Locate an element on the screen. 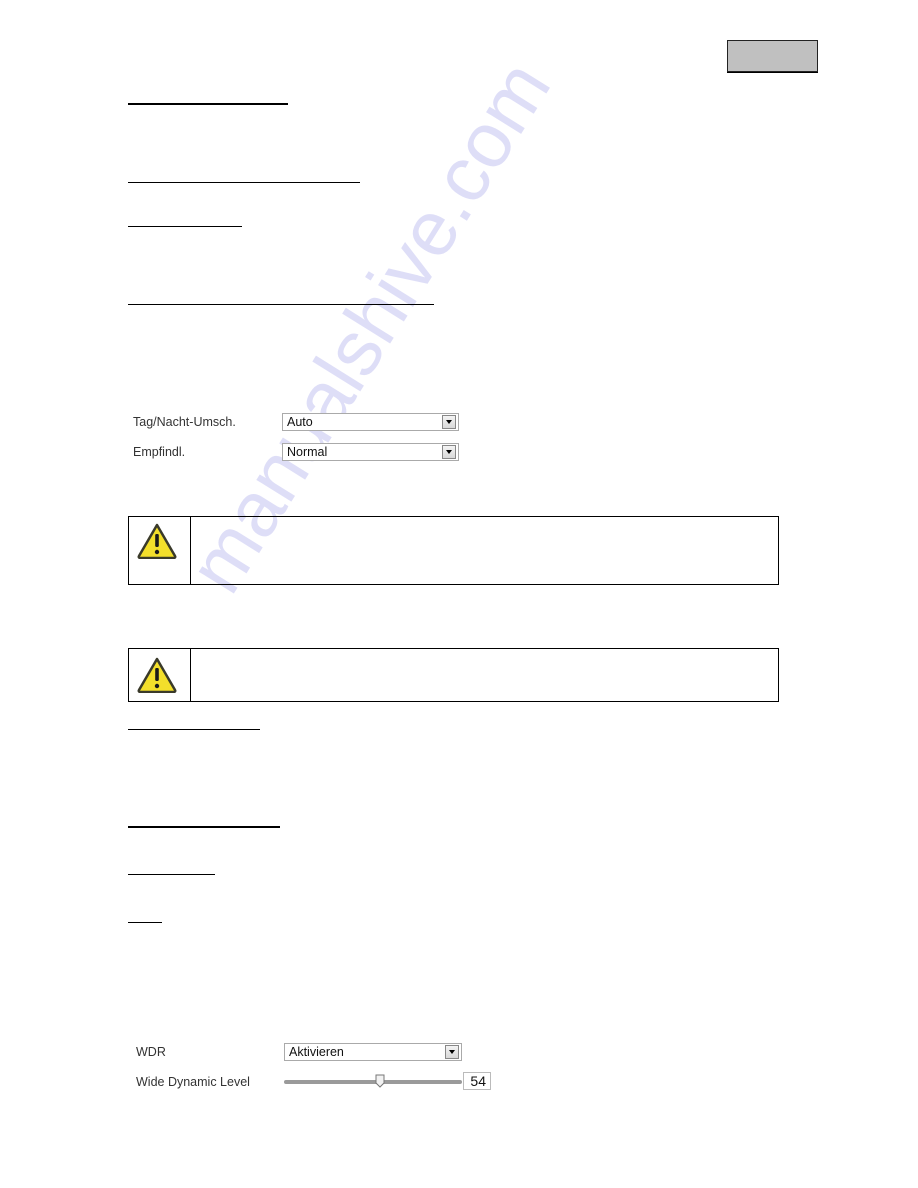 The image size is (918, 1188). wdr-select: Aktivieren is located at coordinates (373, 1052).